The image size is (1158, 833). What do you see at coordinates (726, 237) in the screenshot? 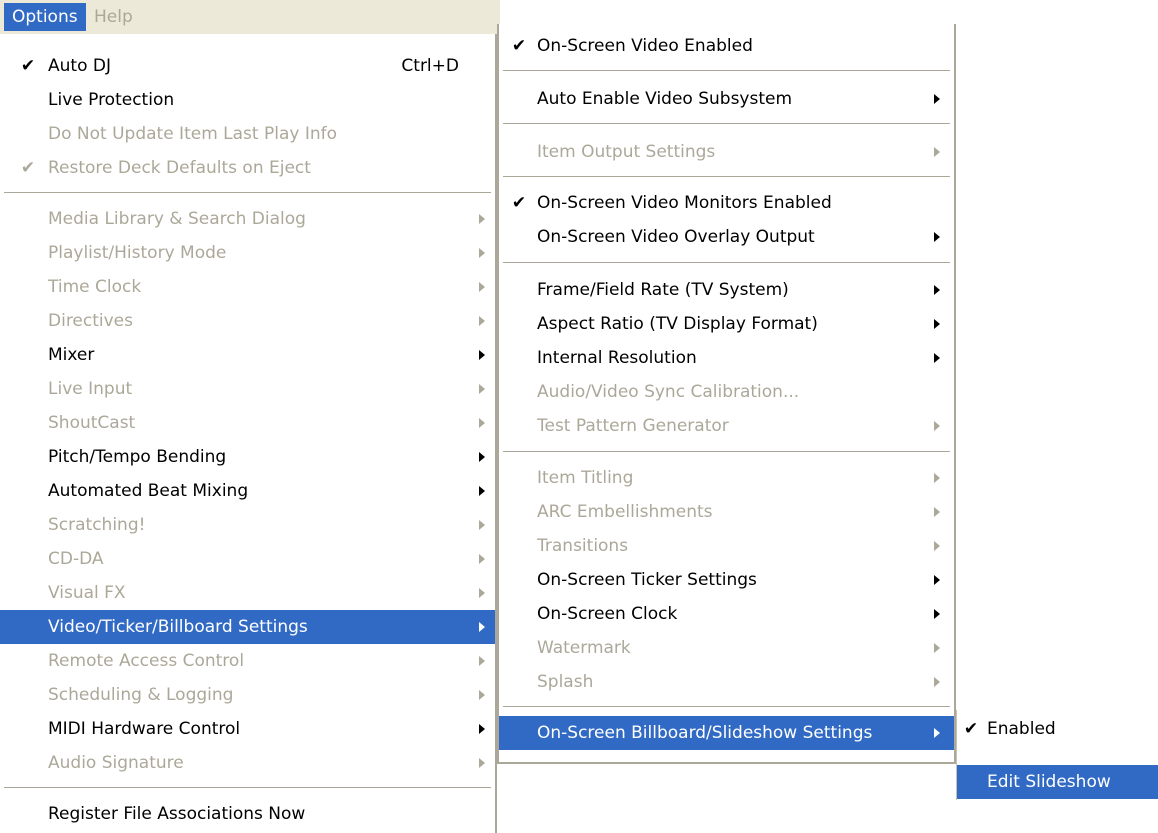
I see `menu-item-overlay-output: On-Screen Video Overlay Output` at bounding box center [726, 237].